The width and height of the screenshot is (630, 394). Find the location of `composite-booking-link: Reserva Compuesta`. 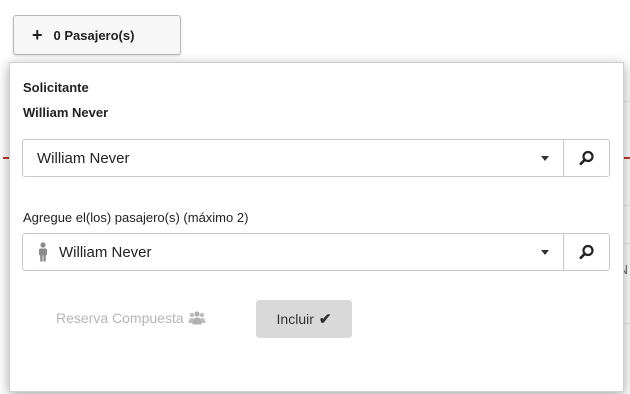

composite-booking-link: Reserva Compuesta is located at coordinates (131, 318).